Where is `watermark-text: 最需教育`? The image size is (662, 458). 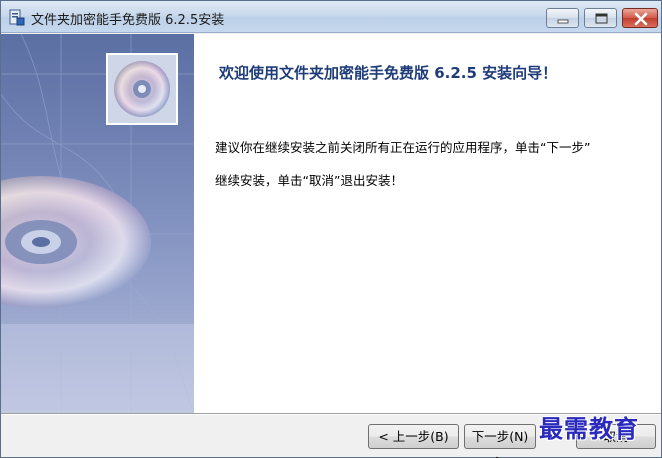
watermark-text: 最需教育 is located at coordinates (589, 428).